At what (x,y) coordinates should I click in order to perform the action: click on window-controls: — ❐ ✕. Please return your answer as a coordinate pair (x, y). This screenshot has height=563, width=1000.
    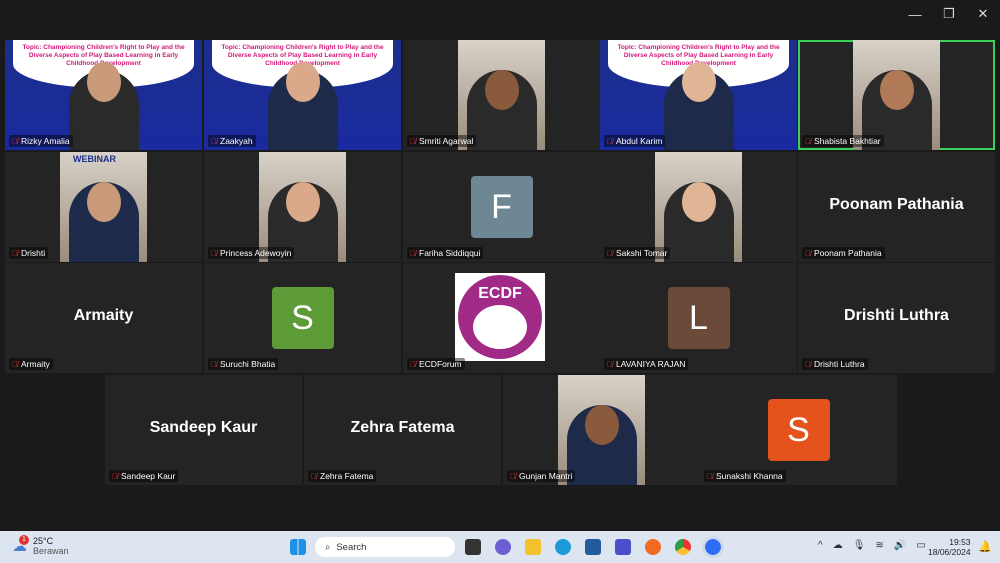
    Looking at the image, I should click on (949, 14).